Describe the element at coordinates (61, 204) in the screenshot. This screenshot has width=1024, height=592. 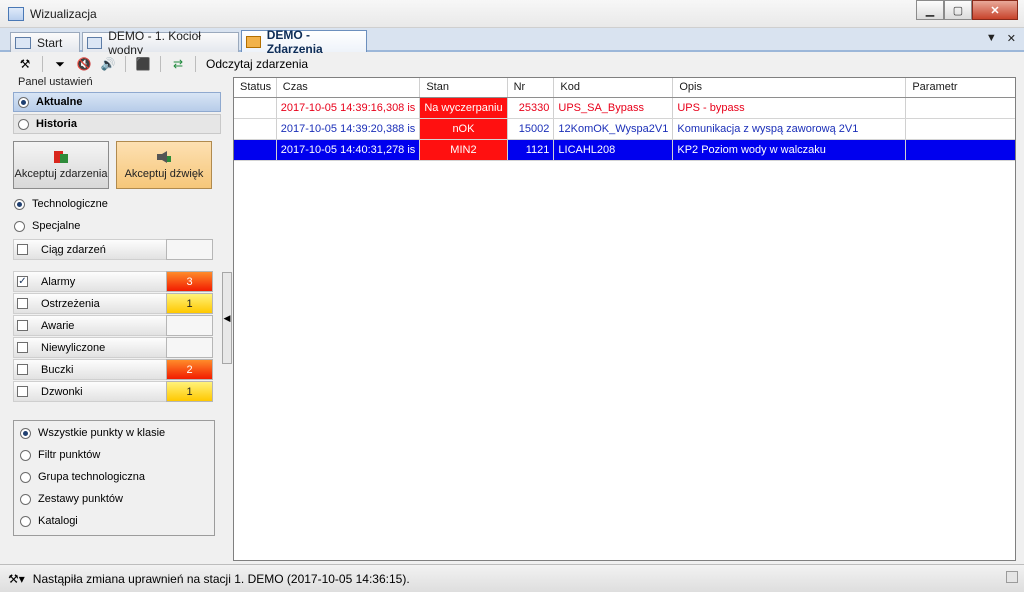
I see `category-technological: Technologiczne` at that location.